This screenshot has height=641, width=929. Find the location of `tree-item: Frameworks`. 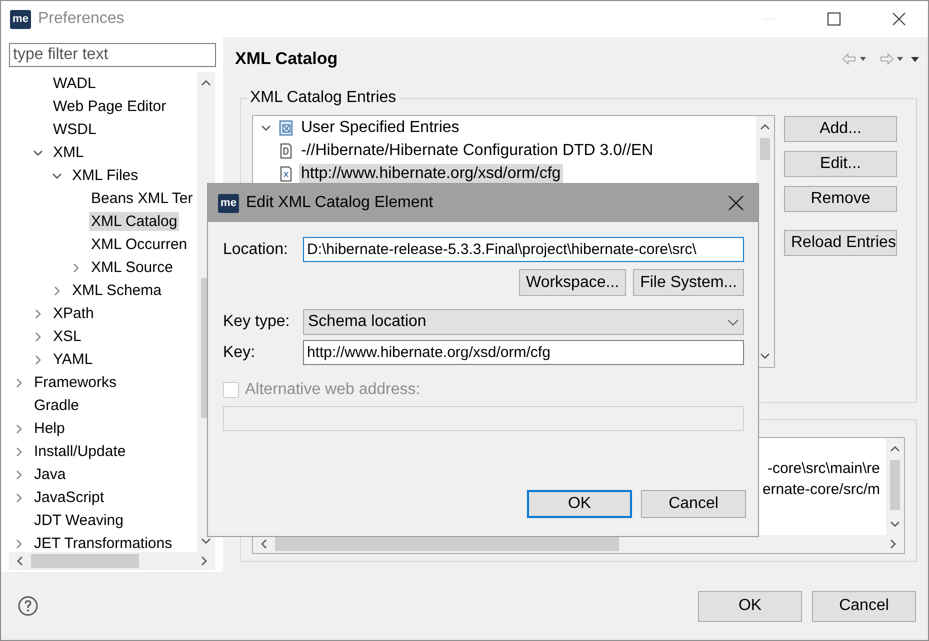

tree-item: Frameworks is located at coordinates (75, 382).